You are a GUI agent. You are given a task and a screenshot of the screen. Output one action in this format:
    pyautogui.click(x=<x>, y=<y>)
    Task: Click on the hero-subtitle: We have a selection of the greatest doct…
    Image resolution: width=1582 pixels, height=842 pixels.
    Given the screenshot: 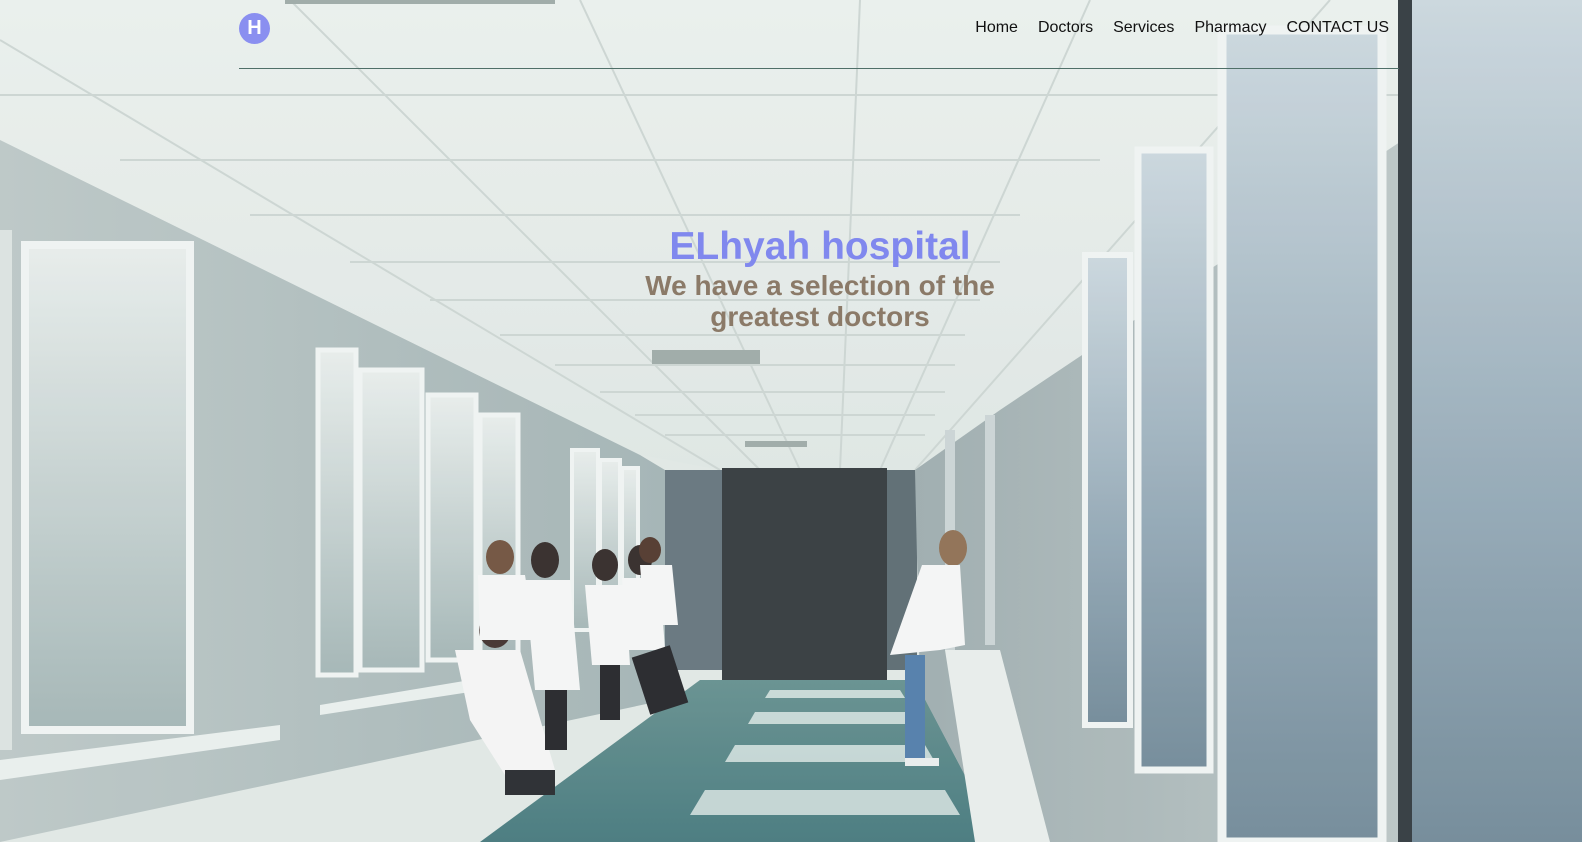 What is the action you would take?
    pyautogui.click(x=820, y=301)
    